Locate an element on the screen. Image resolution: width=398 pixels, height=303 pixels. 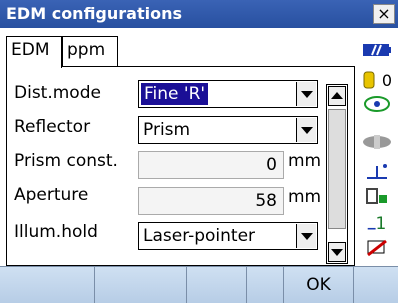
ok-button: OK is located at coordinates (319, 285).